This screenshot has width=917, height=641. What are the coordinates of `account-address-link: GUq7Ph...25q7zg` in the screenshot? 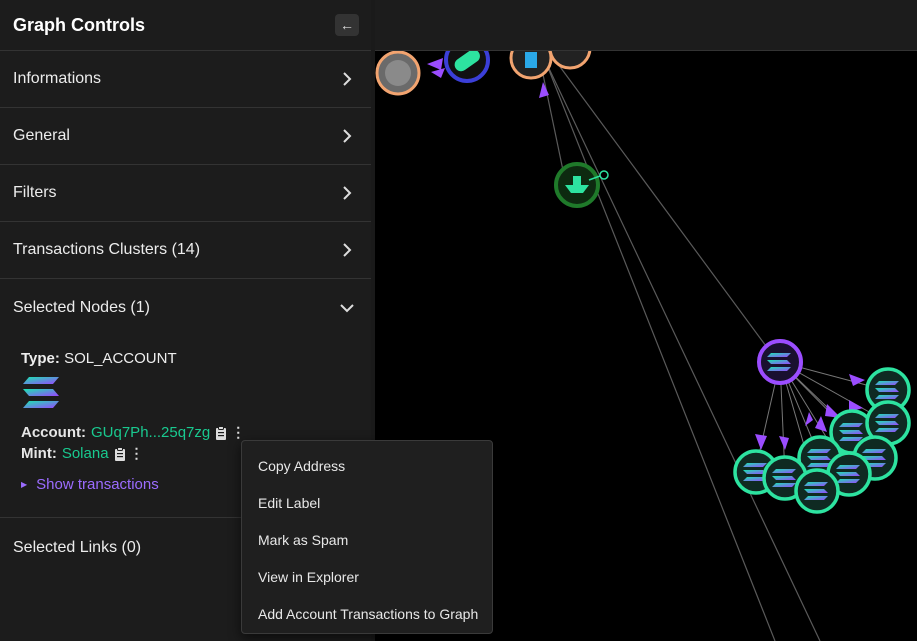 It's located at (150, 432).